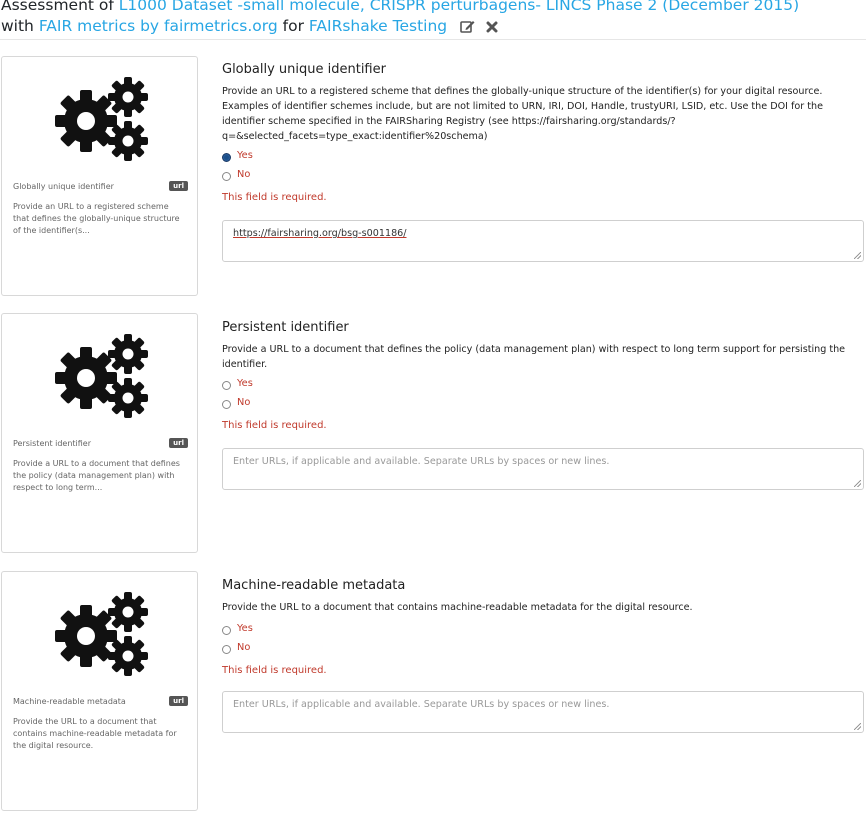 This screenshot has height=814, width=866. Describe the element at coordinates (314, 585) in the screenshot. I see `question-title: Machine-readable metadata` at that location.